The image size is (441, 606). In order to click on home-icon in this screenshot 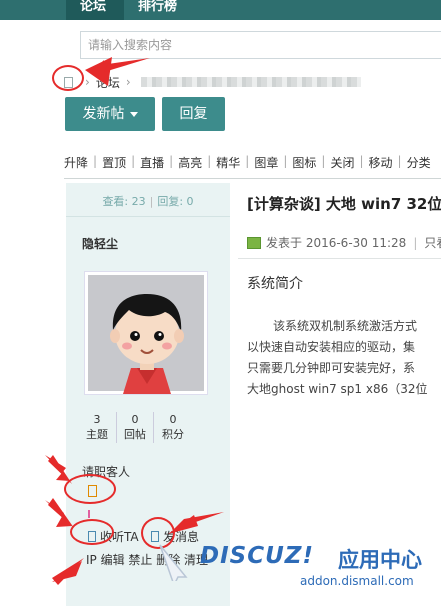, I will do `click(68, 82)`.